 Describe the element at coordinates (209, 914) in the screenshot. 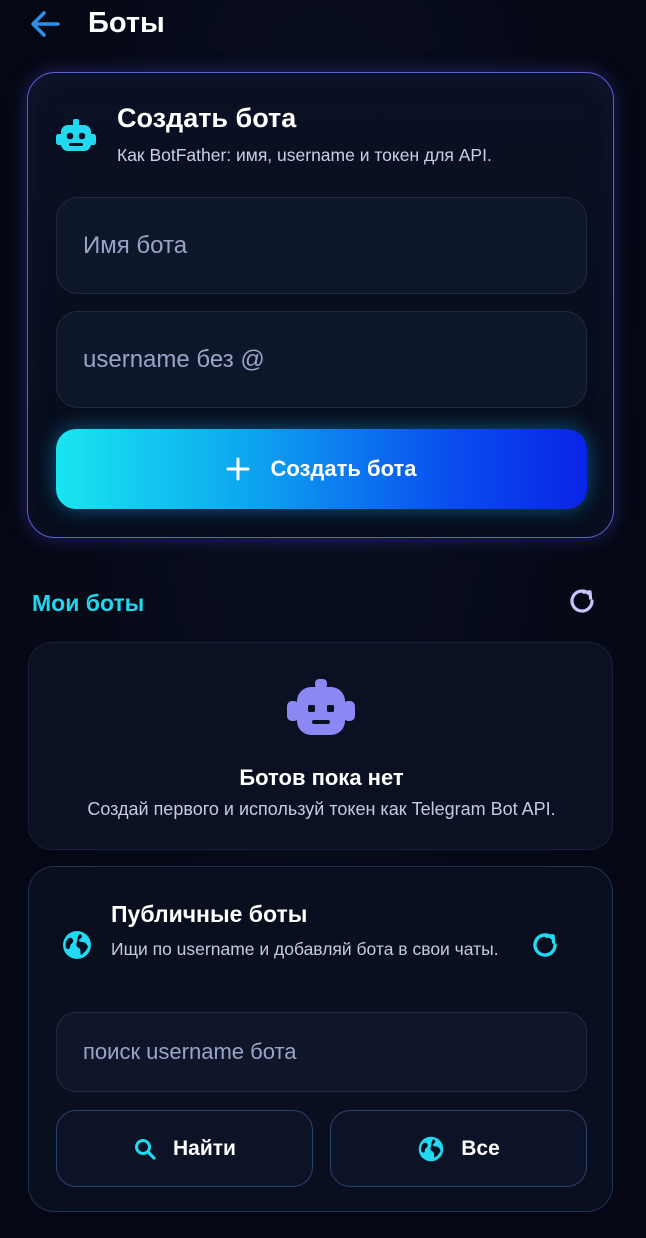

I see `public-bots-title: Публичные боты` at that location.